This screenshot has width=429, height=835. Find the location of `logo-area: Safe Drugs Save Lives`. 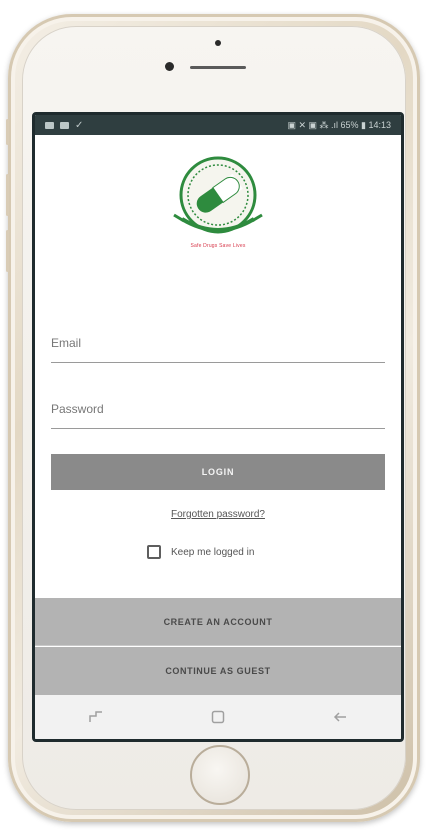

logo-area: Safe Drugs Save Lives is located at coordinates (218, 202).